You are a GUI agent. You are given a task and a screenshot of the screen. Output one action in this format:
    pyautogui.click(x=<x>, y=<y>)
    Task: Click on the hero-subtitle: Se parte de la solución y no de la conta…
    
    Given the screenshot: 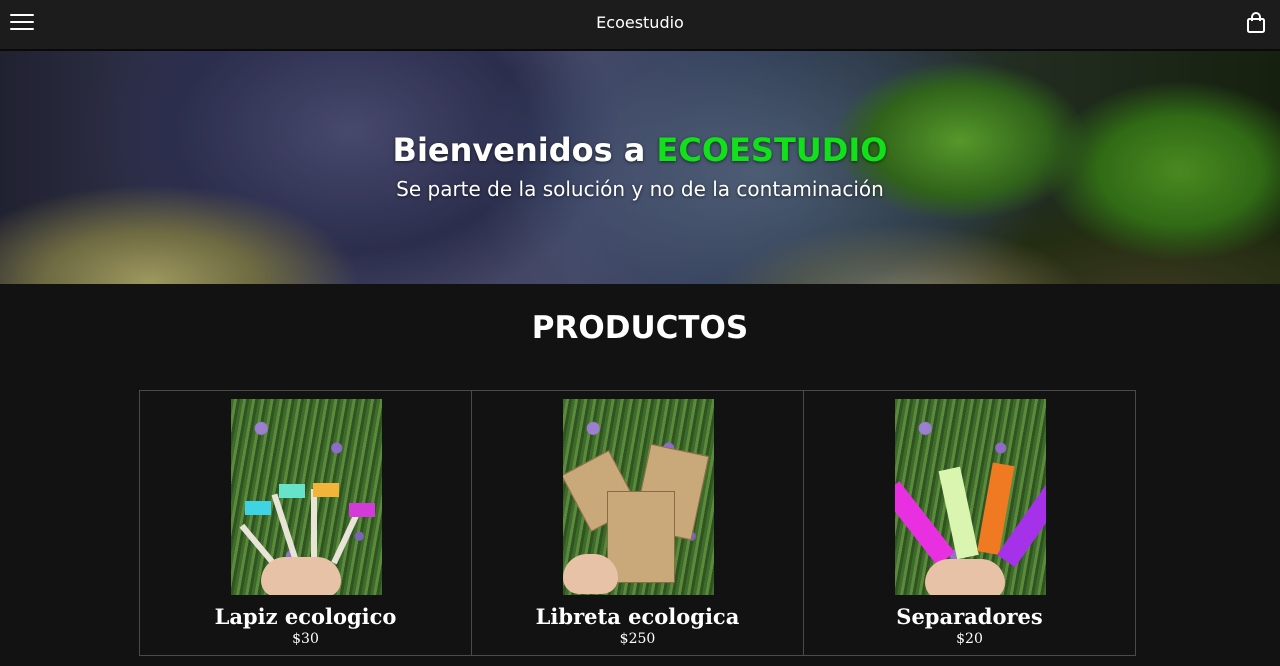 What is the action you would take?
    pyautogui.click(x=640, y=189)
    